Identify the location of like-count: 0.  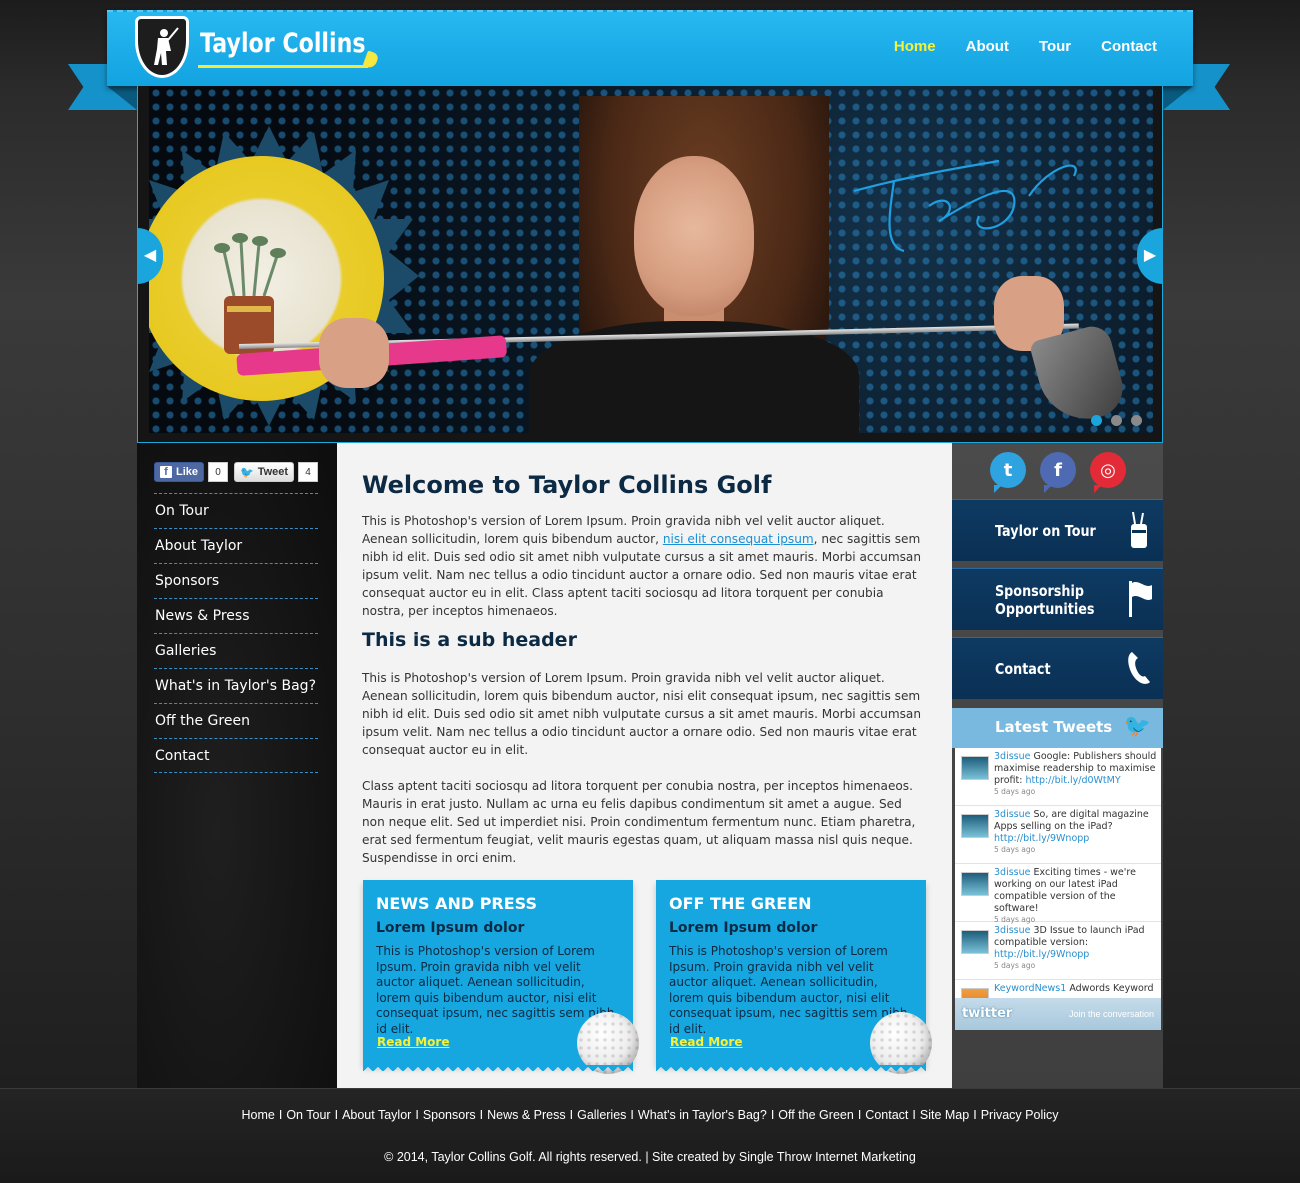
(218, 472).